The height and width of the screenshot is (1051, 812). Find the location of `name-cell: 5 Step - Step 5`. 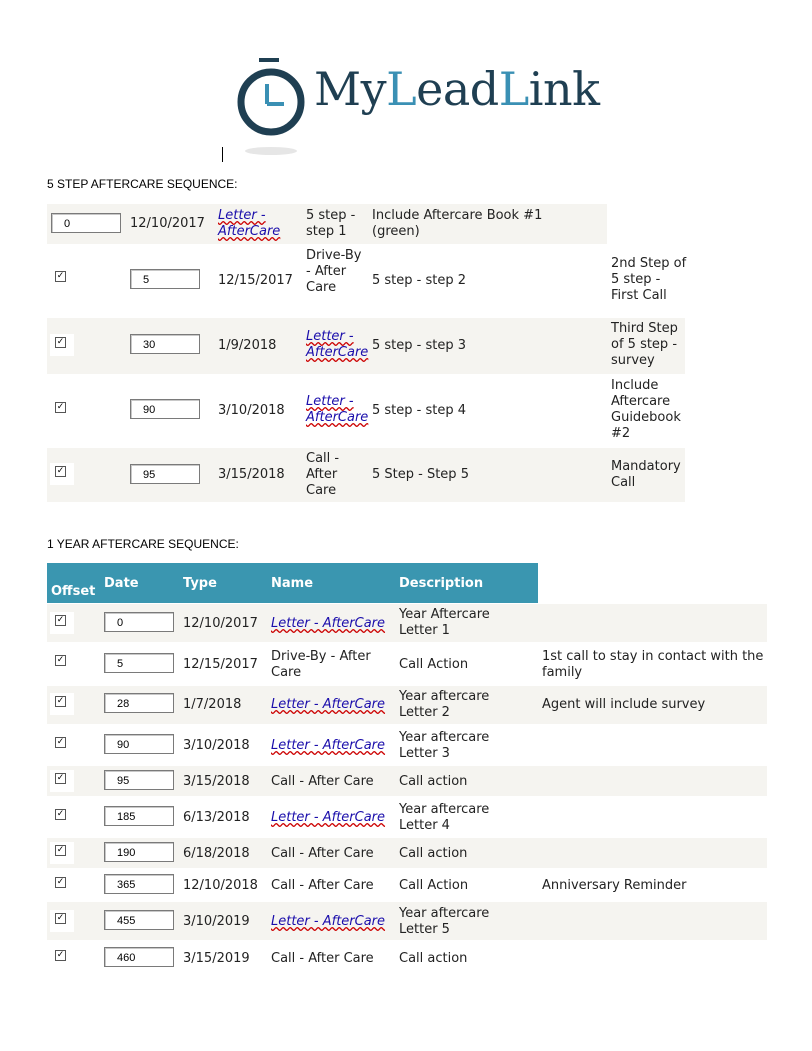

name-cell: 5 Step - Step 5 is located at coordinates (420, 474).